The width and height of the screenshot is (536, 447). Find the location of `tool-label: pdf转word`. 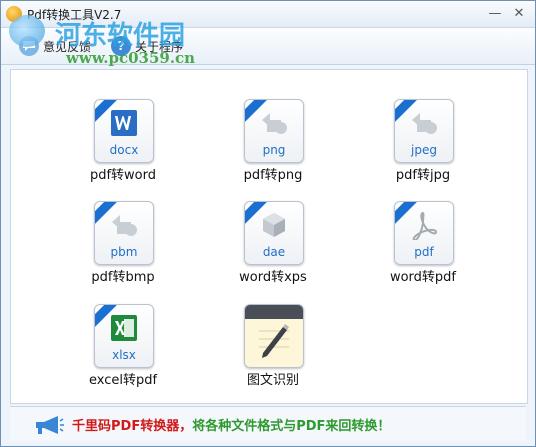

tool-label: pdf转word is located at coordinates (123, 175).